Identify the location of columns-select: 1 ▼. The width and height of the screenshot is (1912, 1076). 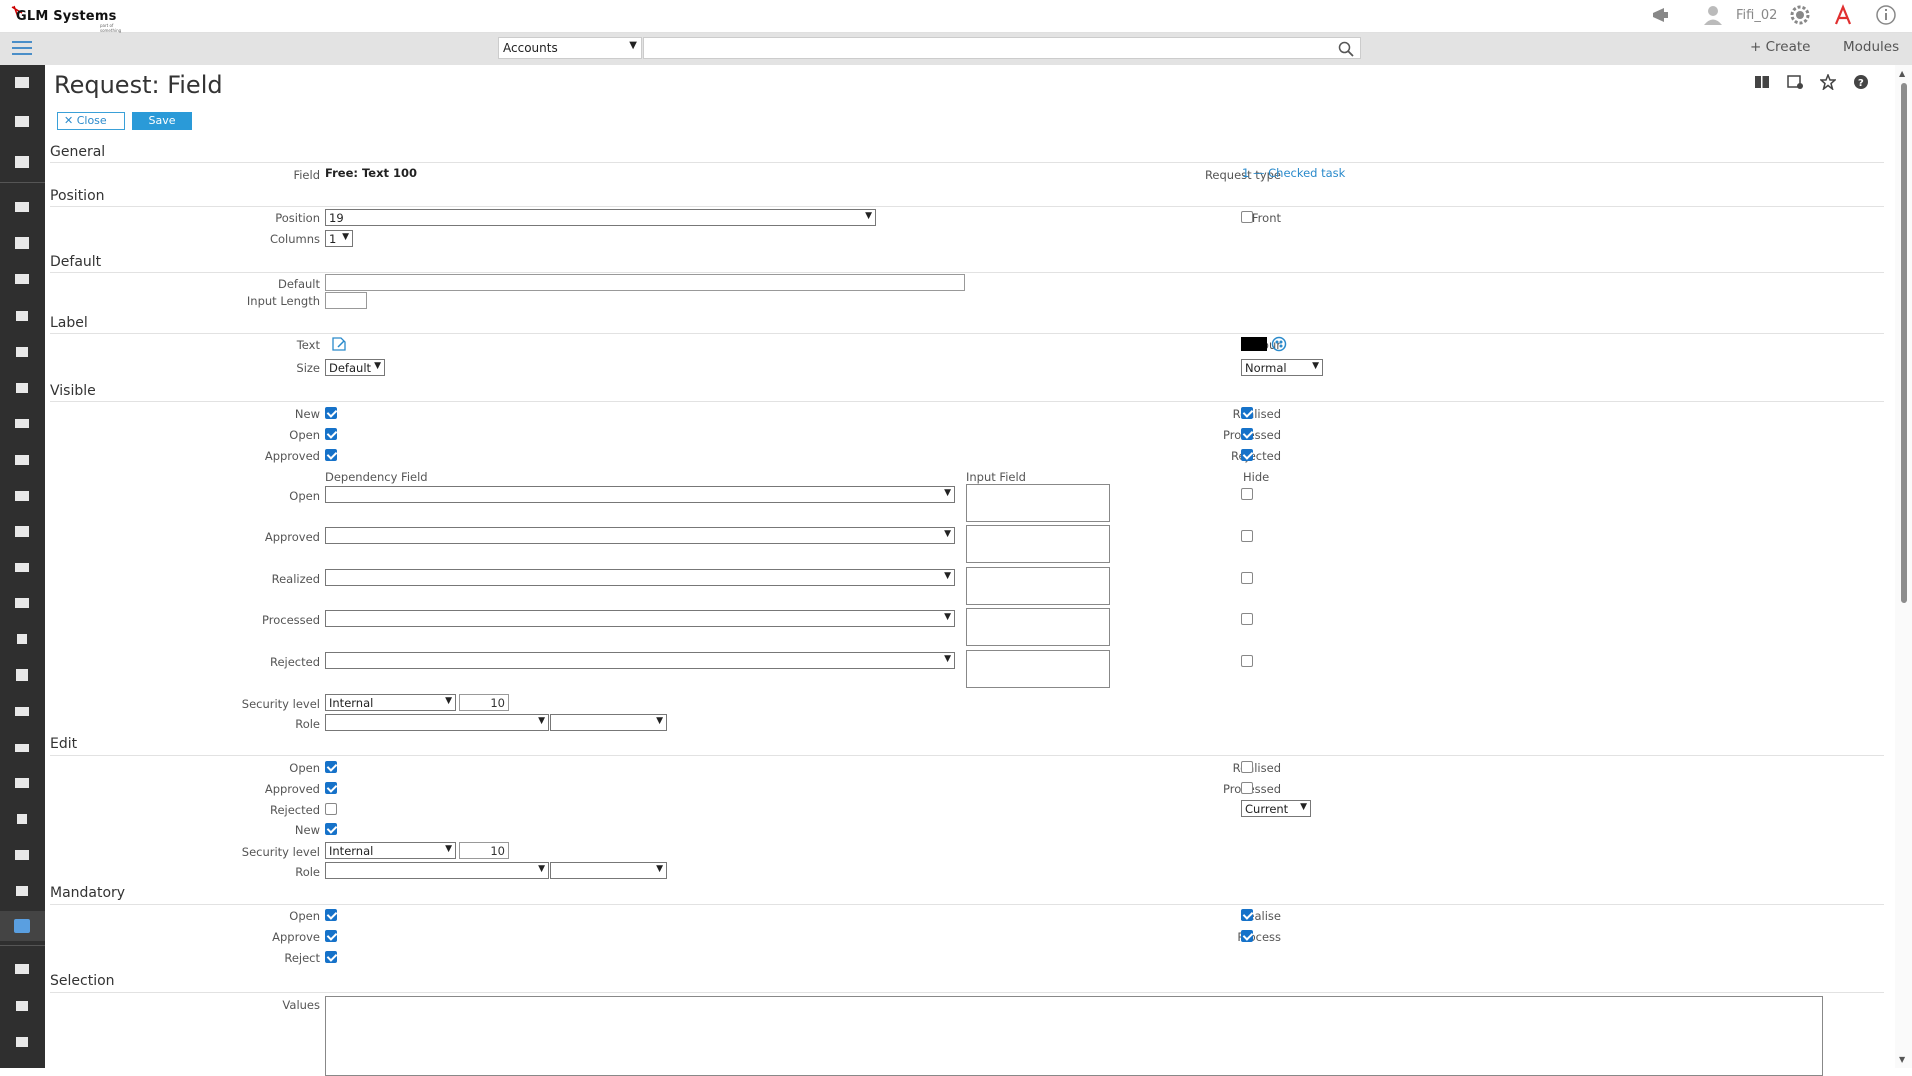
(339, 238).